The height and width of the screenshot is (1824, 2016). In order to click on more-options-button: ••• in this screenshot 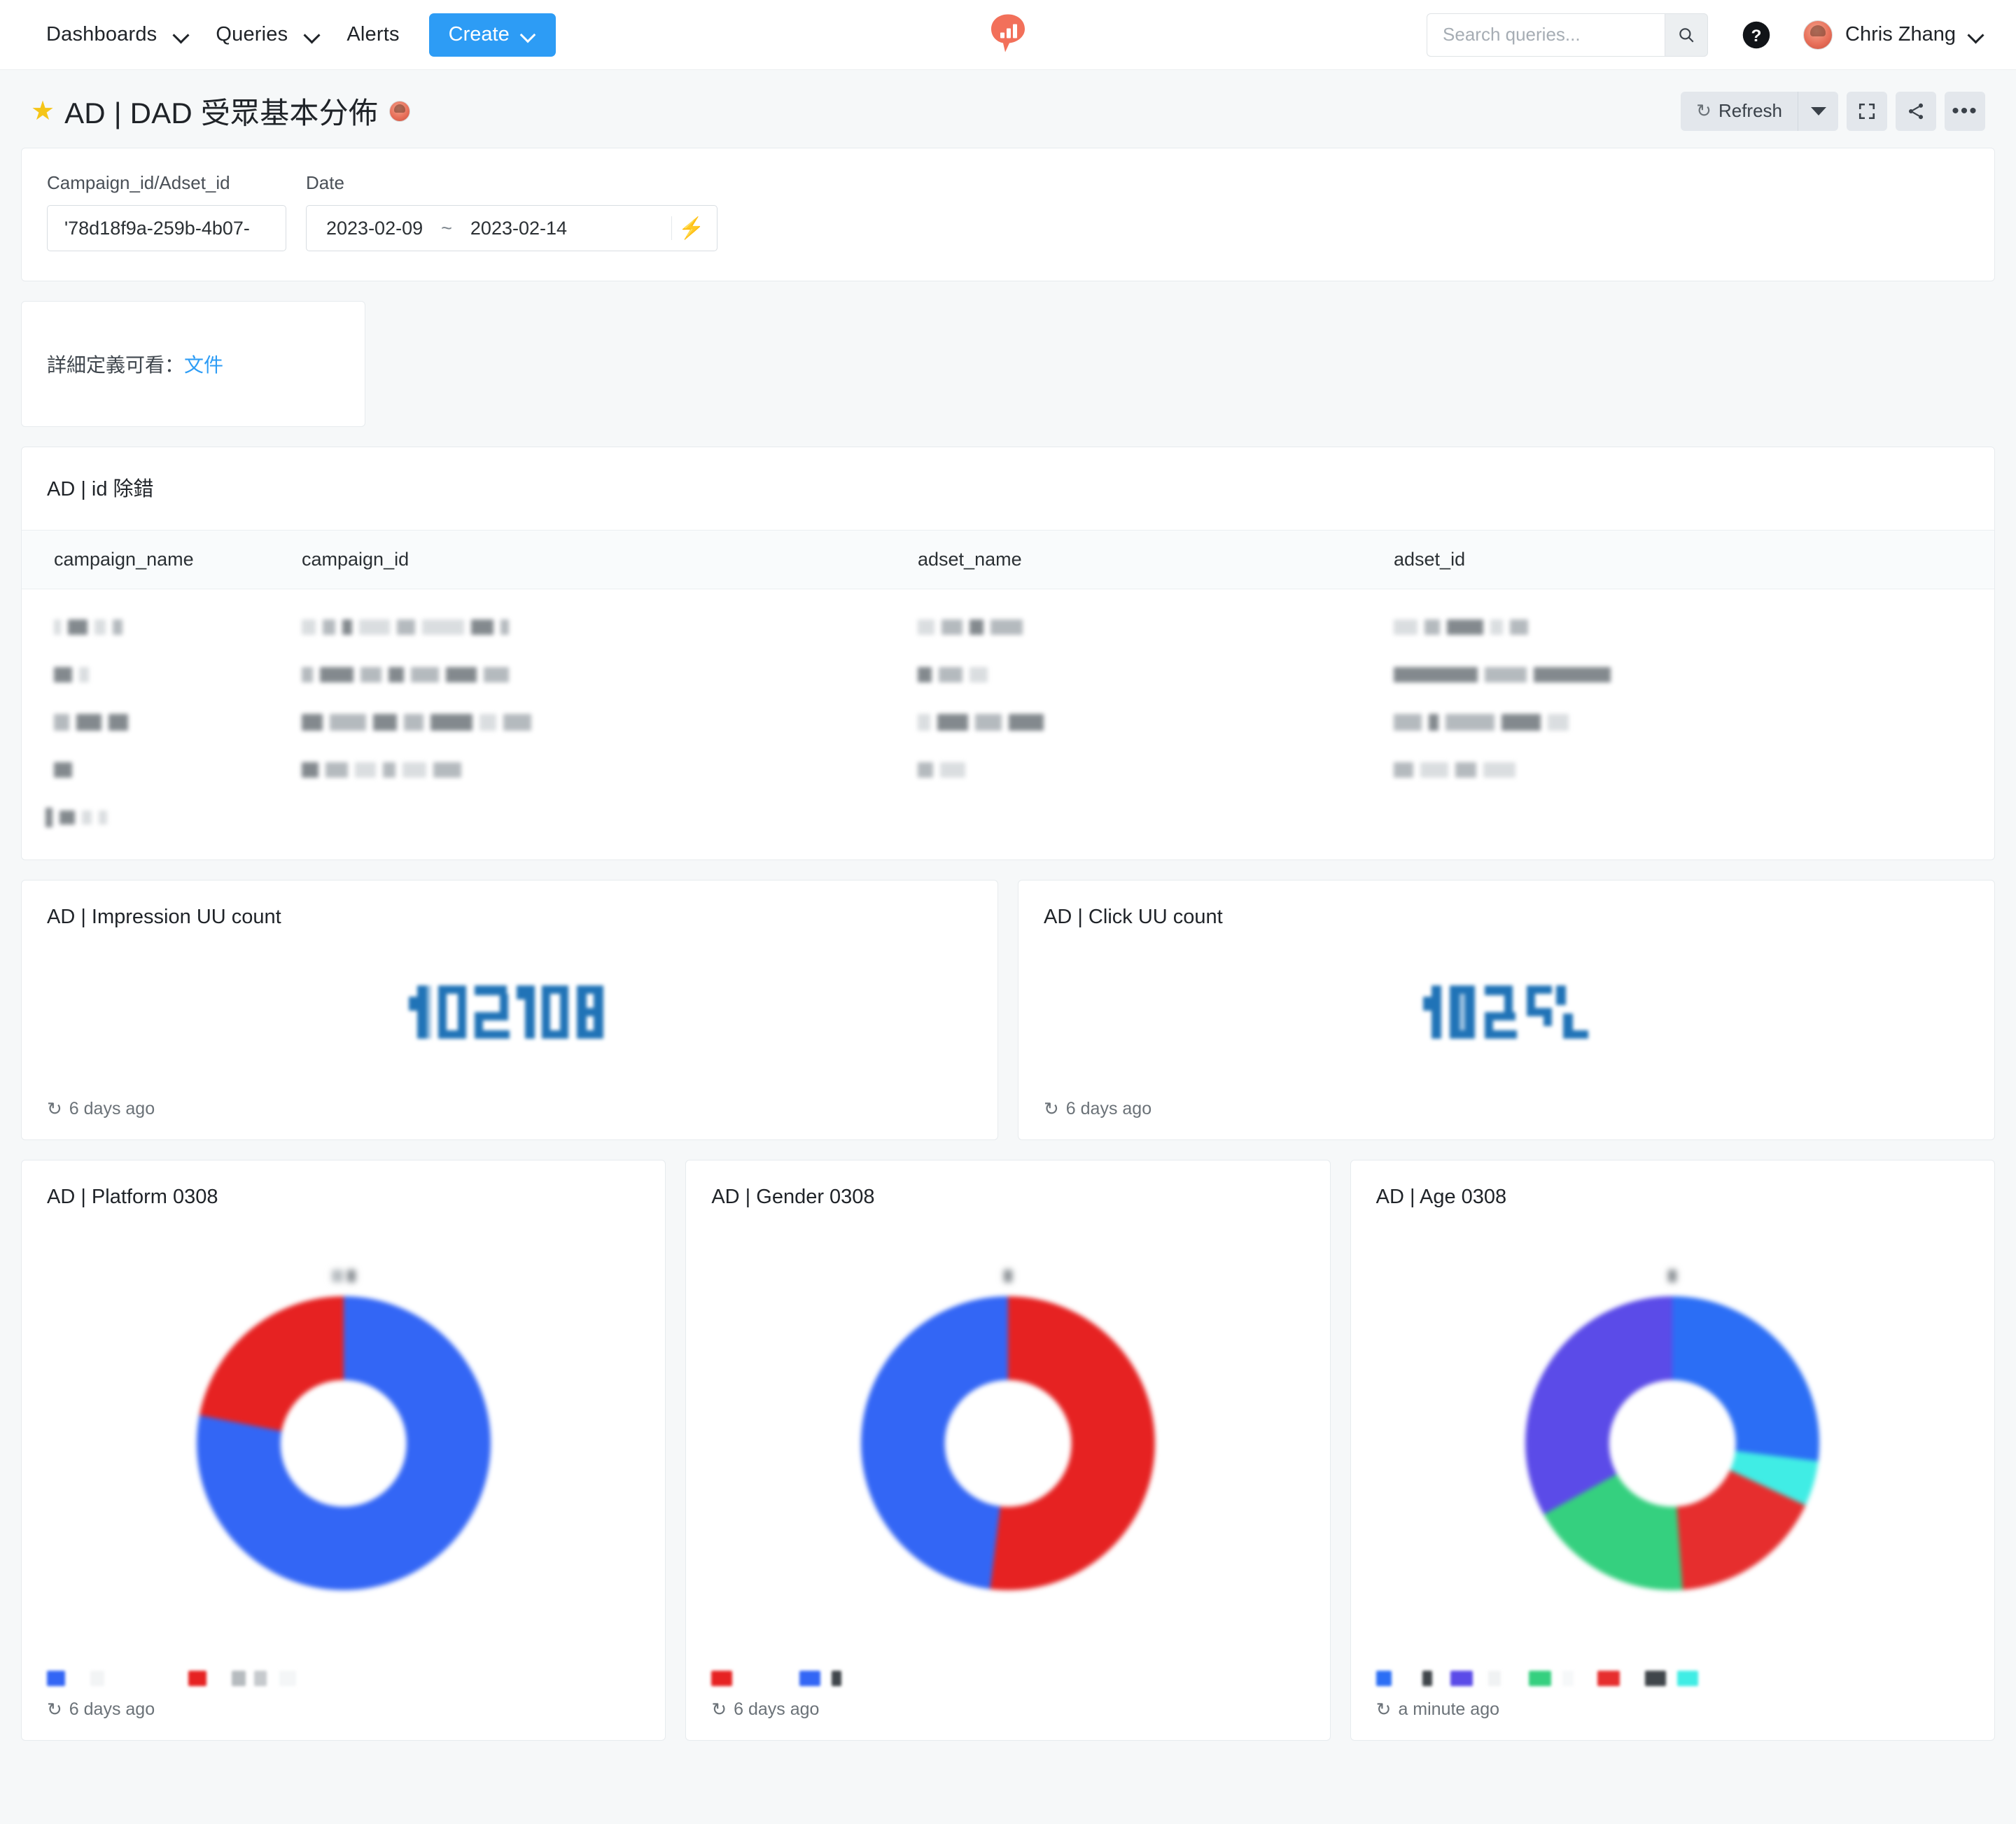, I will do `click(1965, 111)`.